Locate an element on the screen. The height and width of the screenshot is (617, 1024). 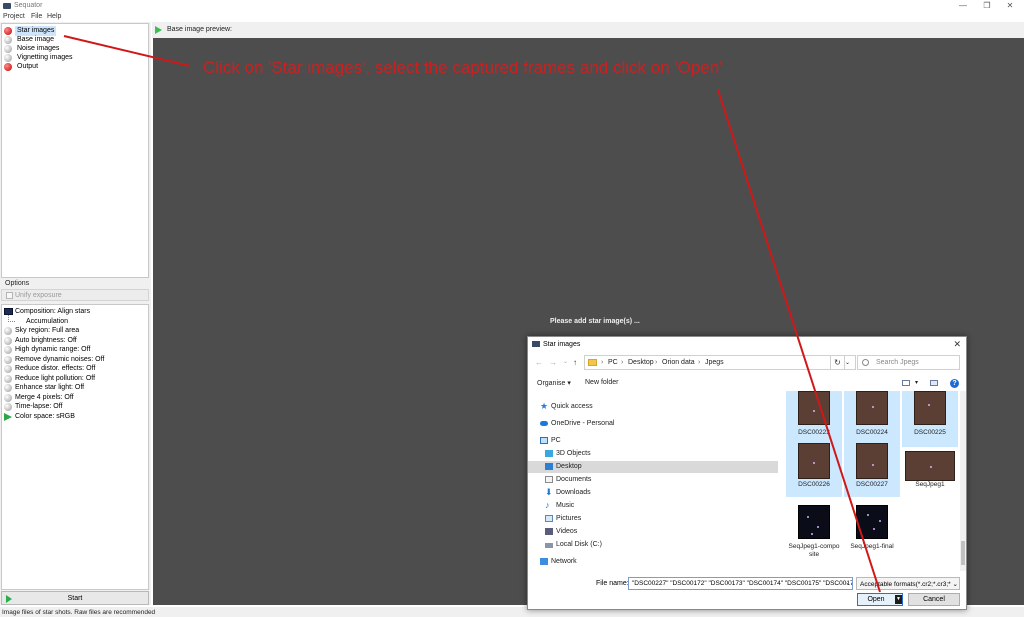
up-arrow-icon: ↑ is located at coordinates (575, 362).